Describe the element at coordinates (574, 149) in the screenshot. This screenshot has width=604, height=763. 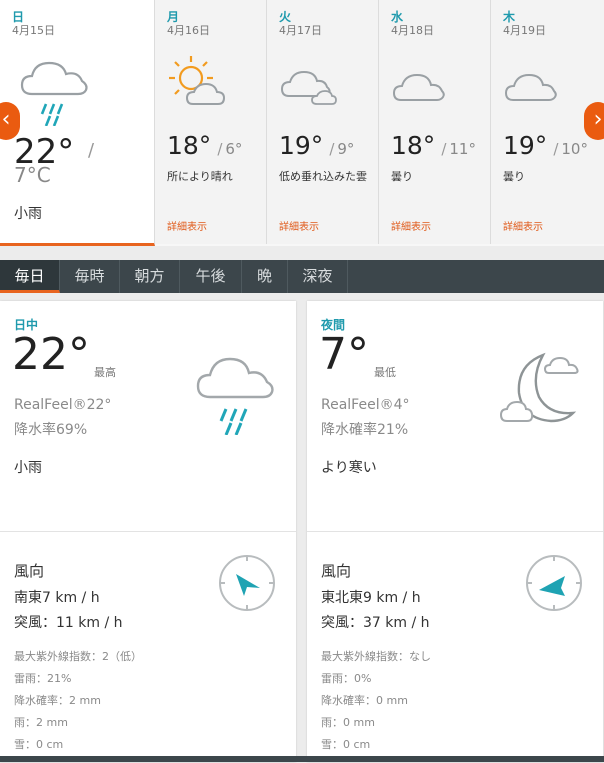
I see `day-low: 10°` at that location.